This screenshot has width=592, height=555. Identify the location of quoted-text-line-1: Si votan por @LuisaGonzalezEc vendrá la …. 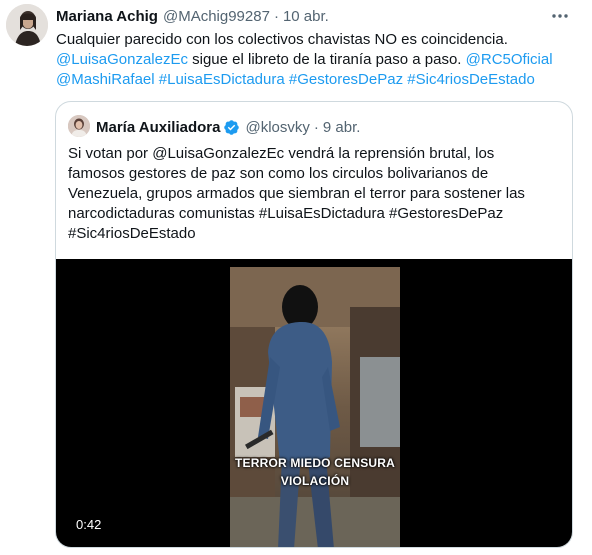
(281, 153).